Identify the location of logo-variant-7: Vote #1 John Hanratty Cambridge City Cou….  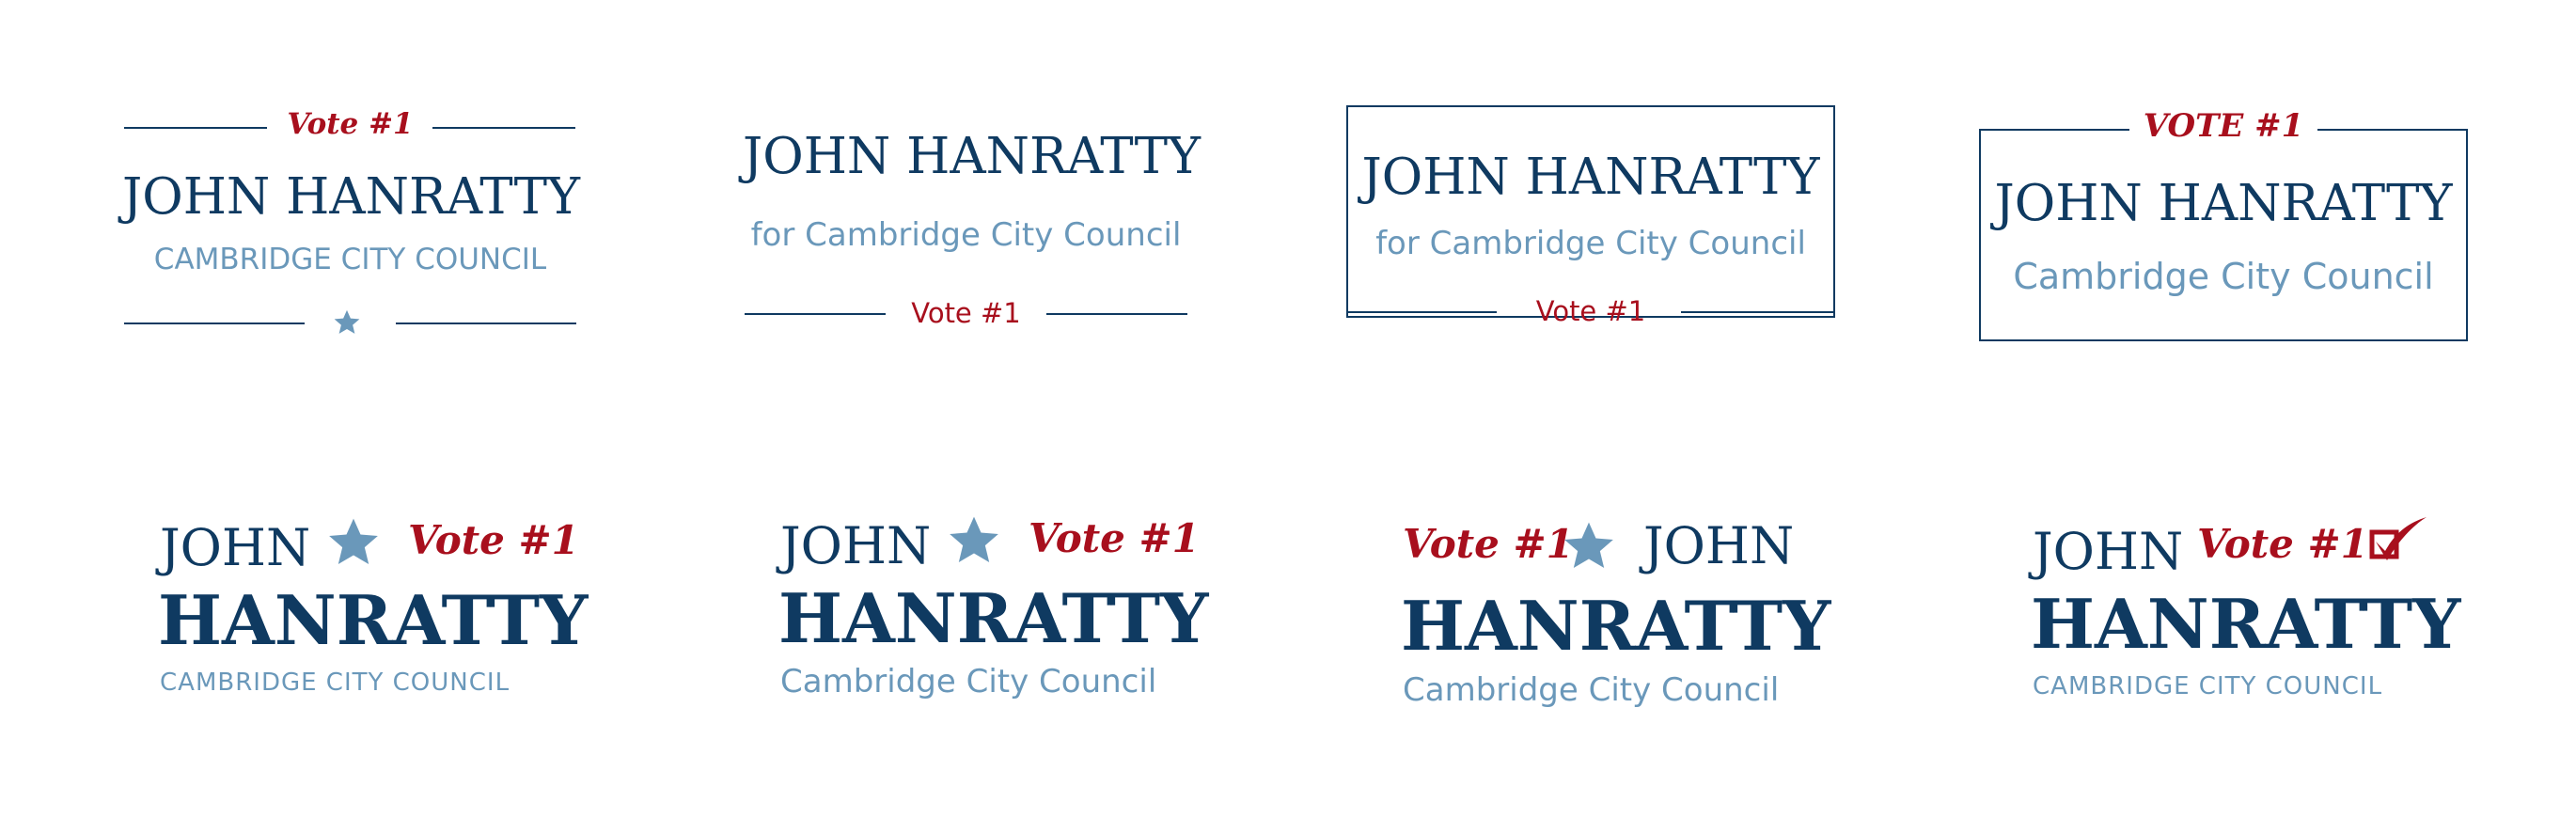
(1616, 616).